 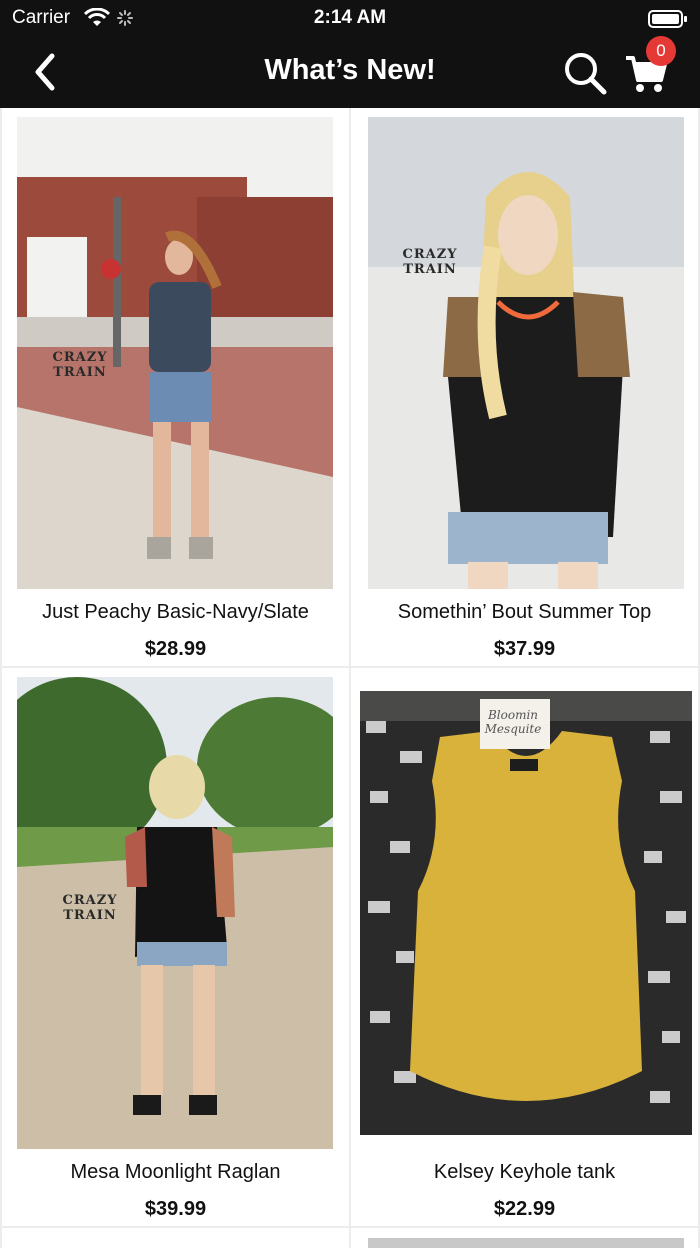 I want to click on product-price: $22.99, so click(x=524, y=1209).